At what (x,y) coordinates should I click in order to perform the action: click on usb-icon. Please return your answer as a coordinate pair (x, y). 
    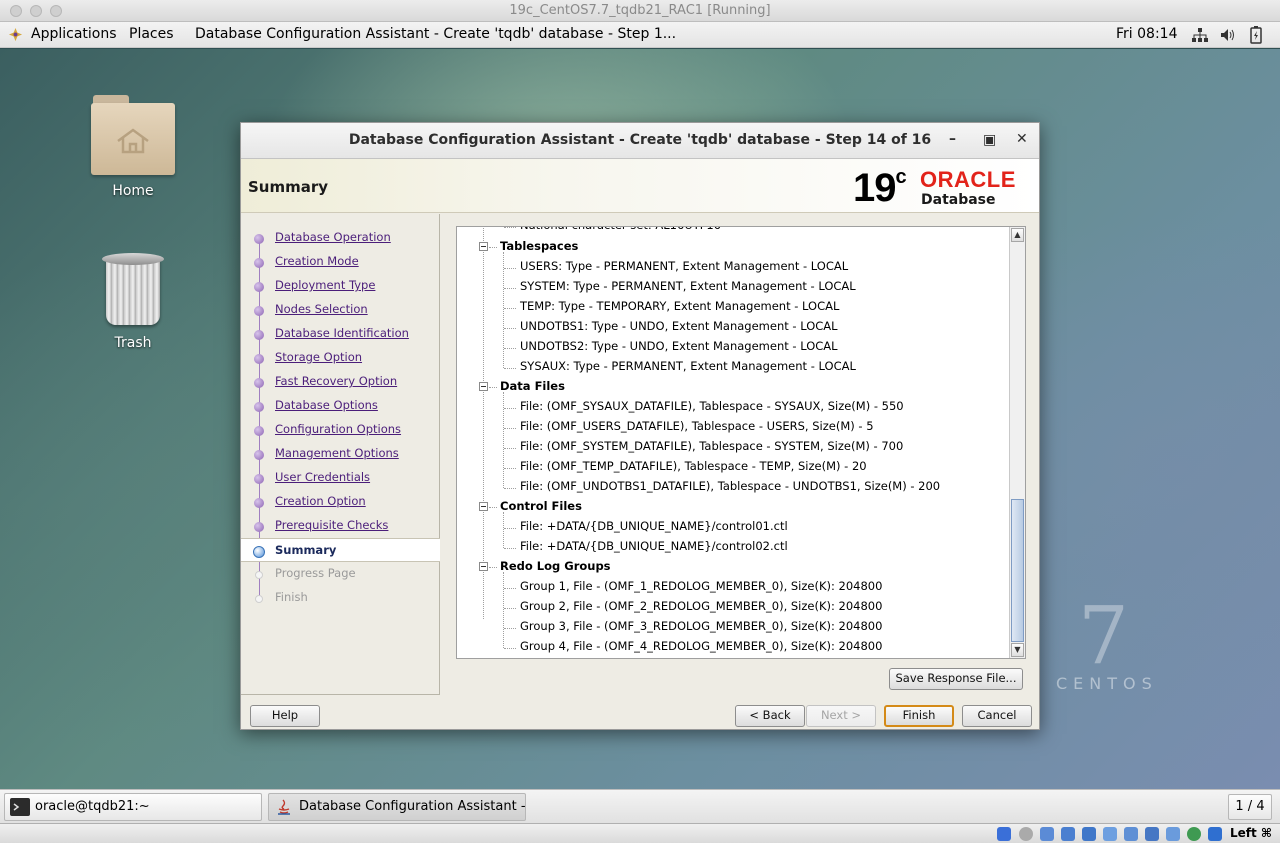
    Looking at the image, I should click on (1089, 834).